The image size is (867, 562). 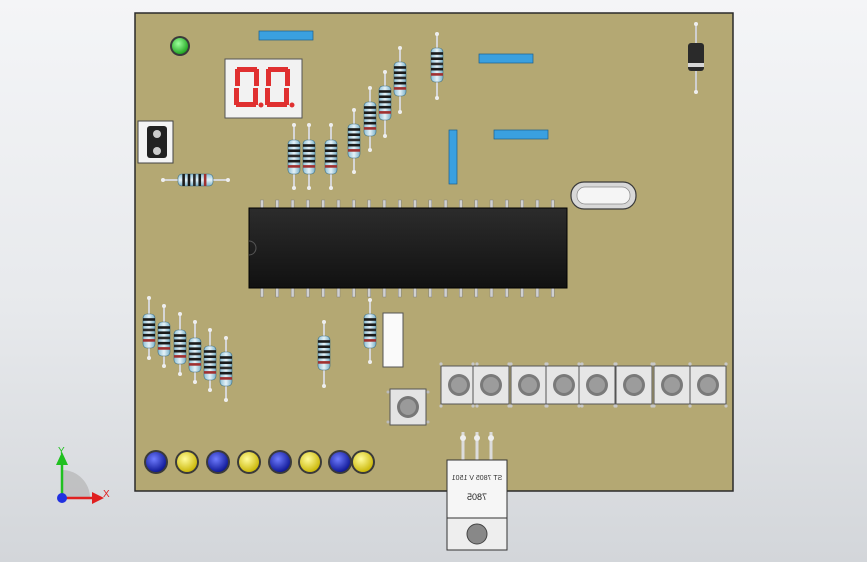 What do you see at coordinates (61, 451) in the screenshot?
I see `triad-y-label: Y` at bounding box center [61, 451].